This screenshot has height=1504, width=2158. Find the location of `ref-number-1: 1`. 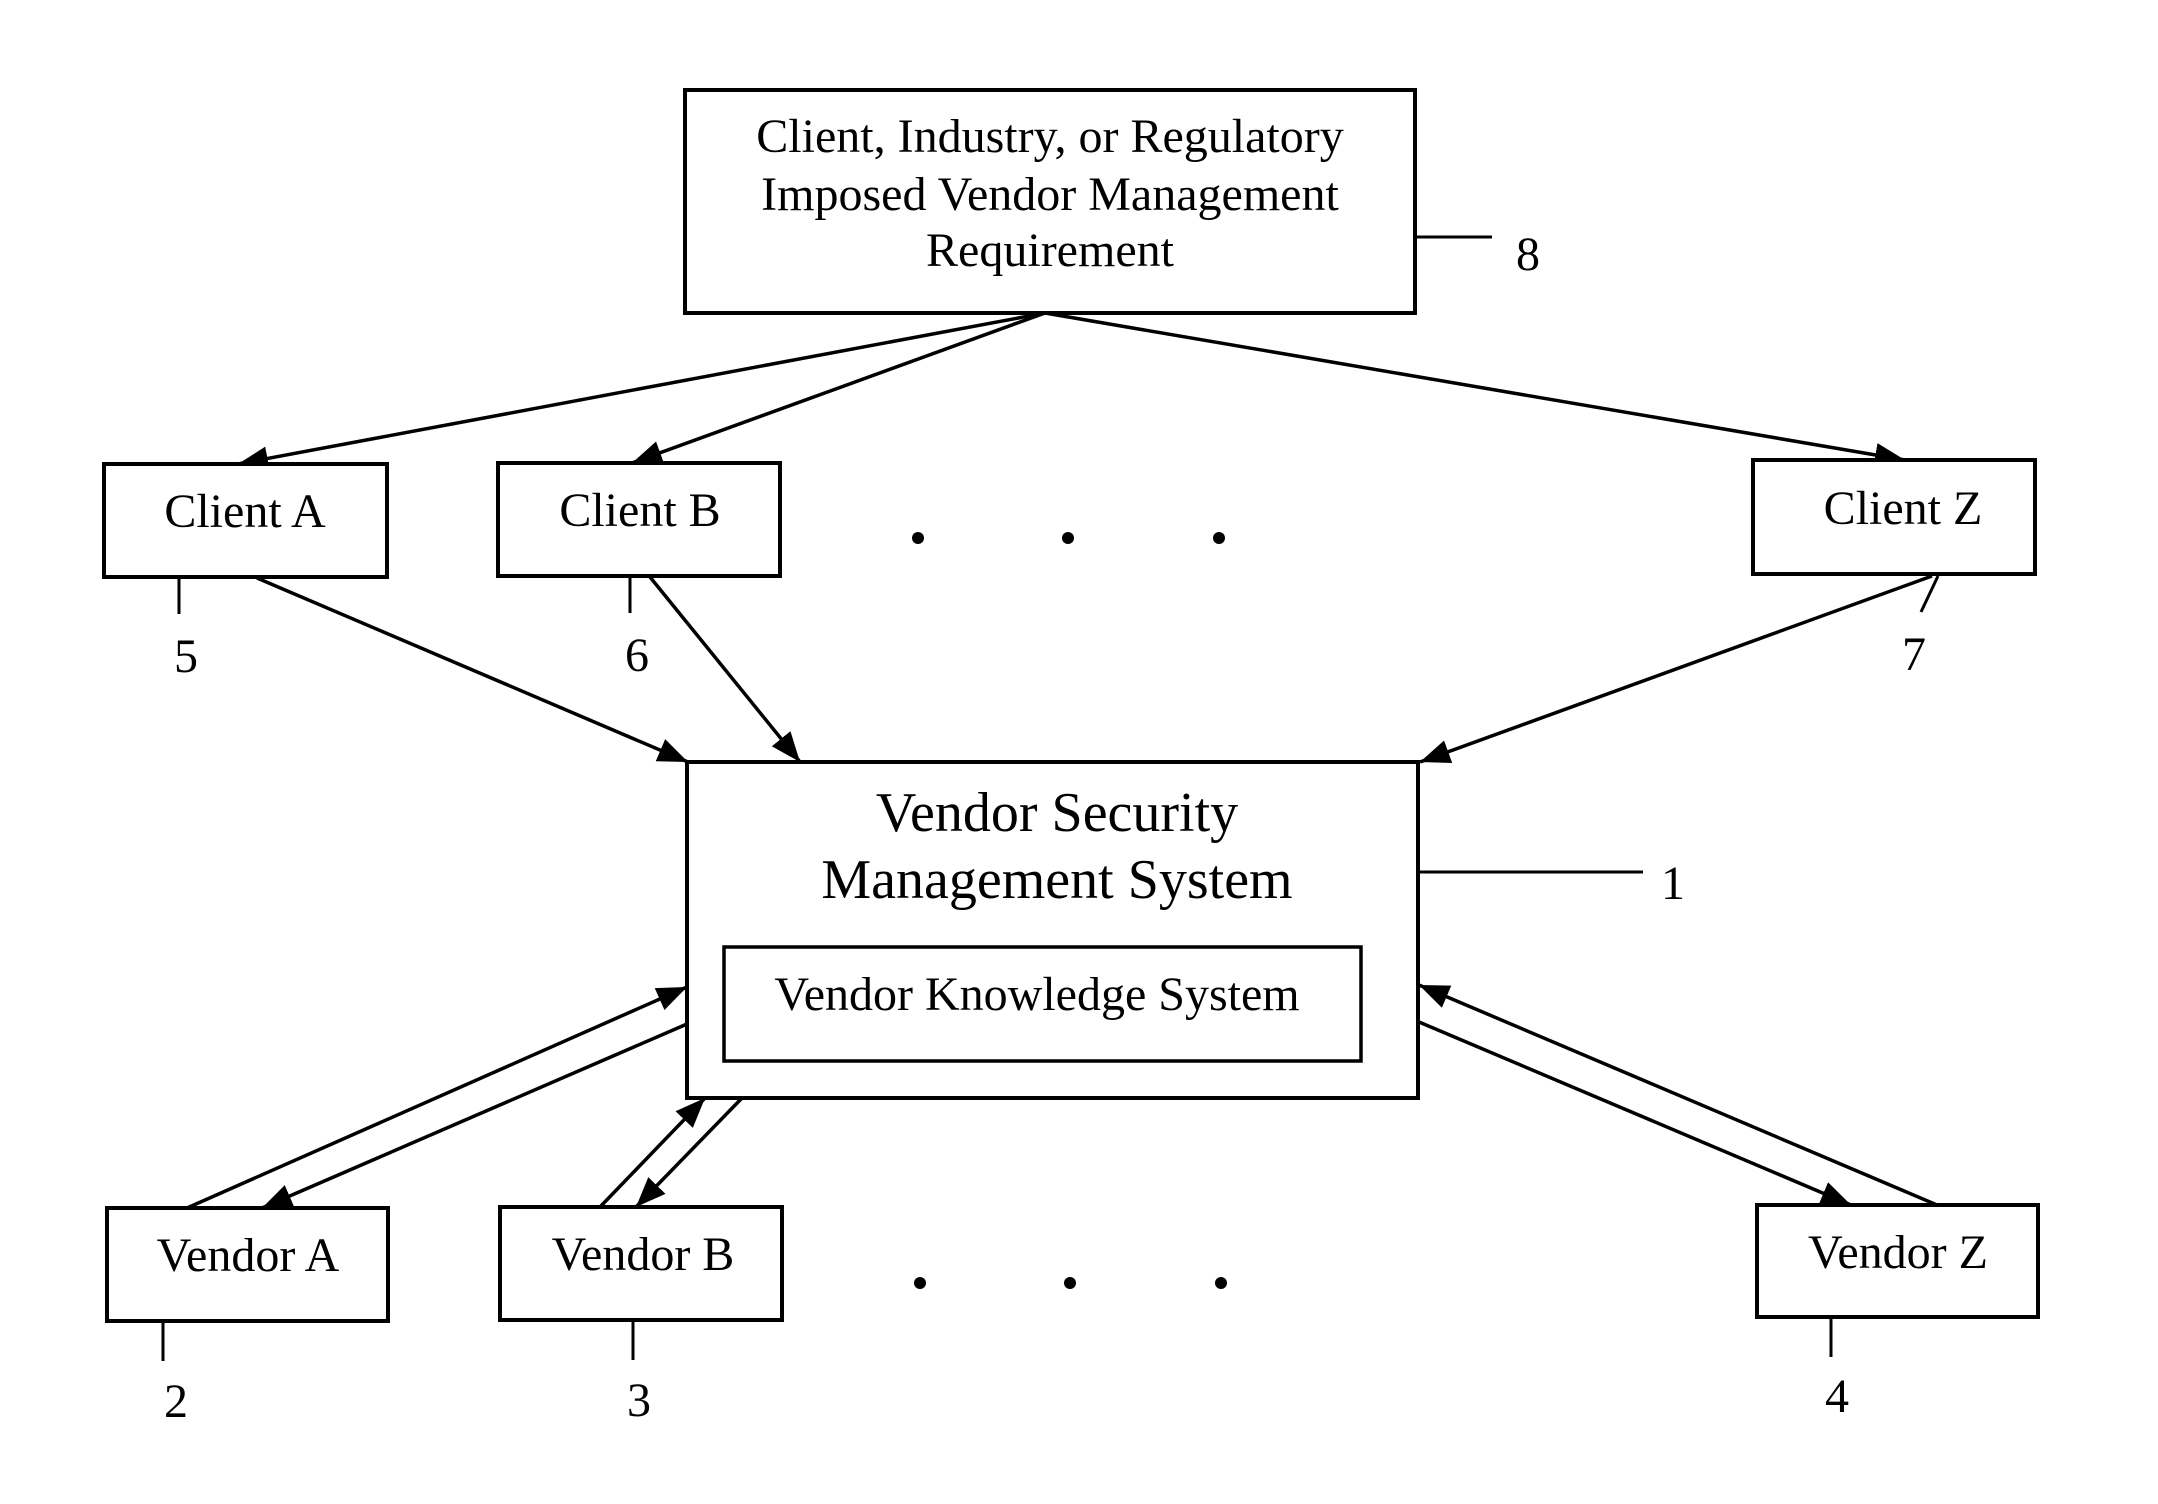

ref-number-1: 1 is located at coordinates (1673, 883).